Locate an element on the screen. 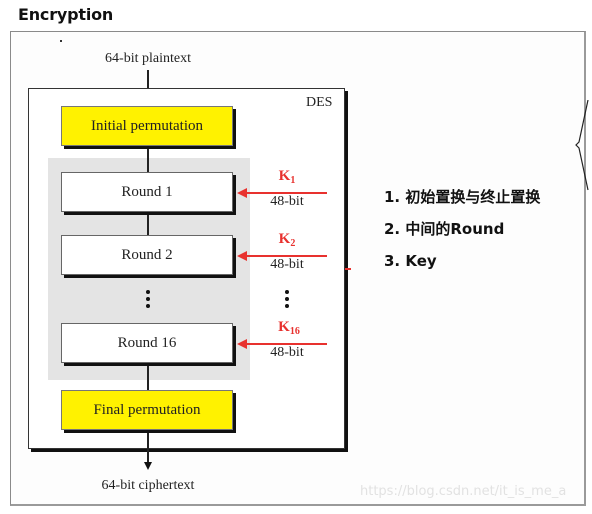  brace-icon is located at coordinates (582, 145).